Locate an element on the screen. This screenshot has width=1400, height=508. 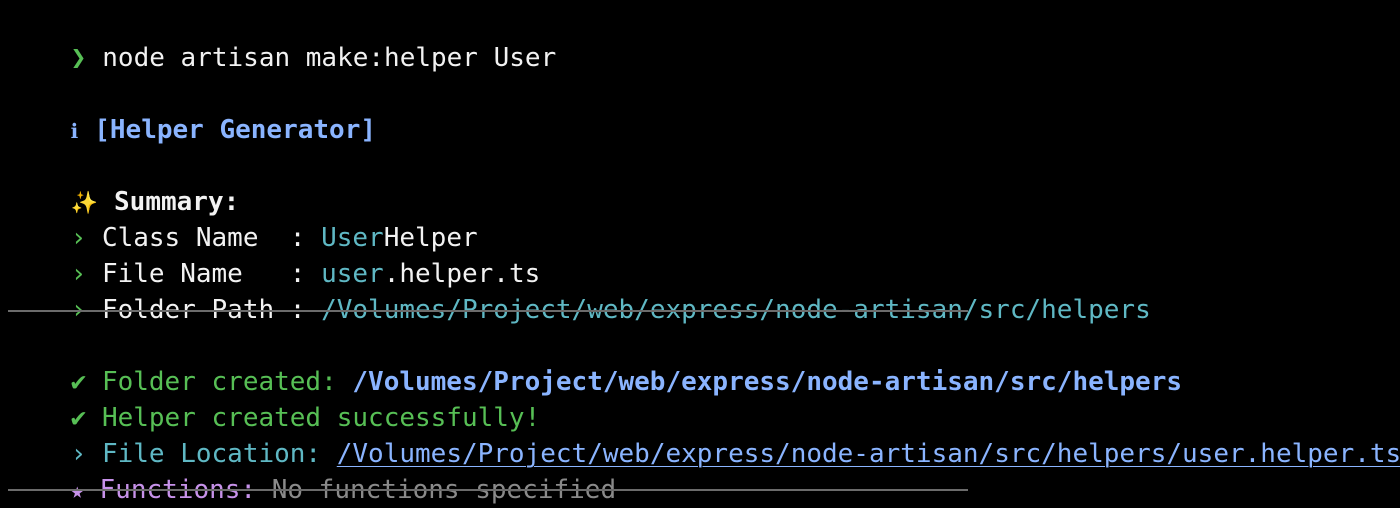
generator-header: ℹ [Helper Generator] is located at coordinates (192, 110).